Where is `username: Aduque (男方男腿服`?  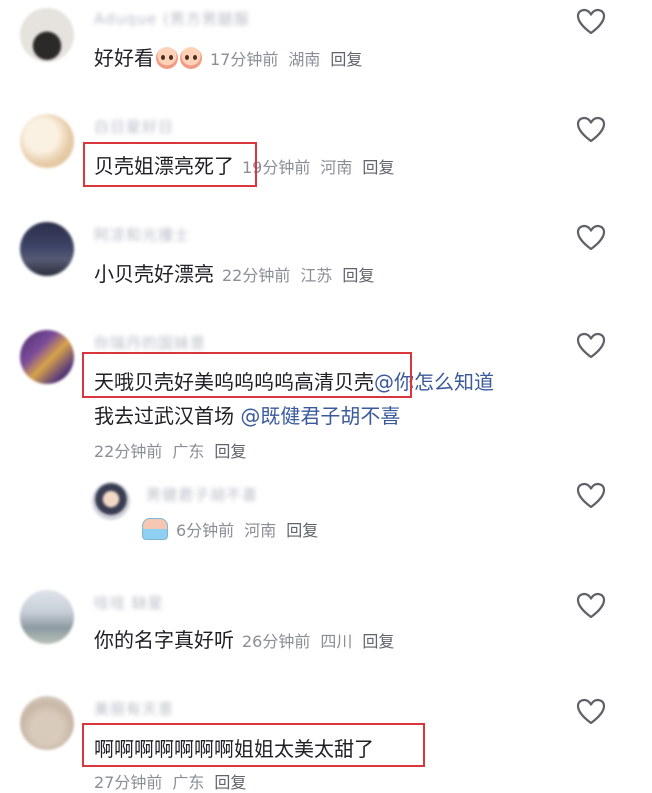
username: Aduque (男方男腿服 is located at coordinates (172, 18).